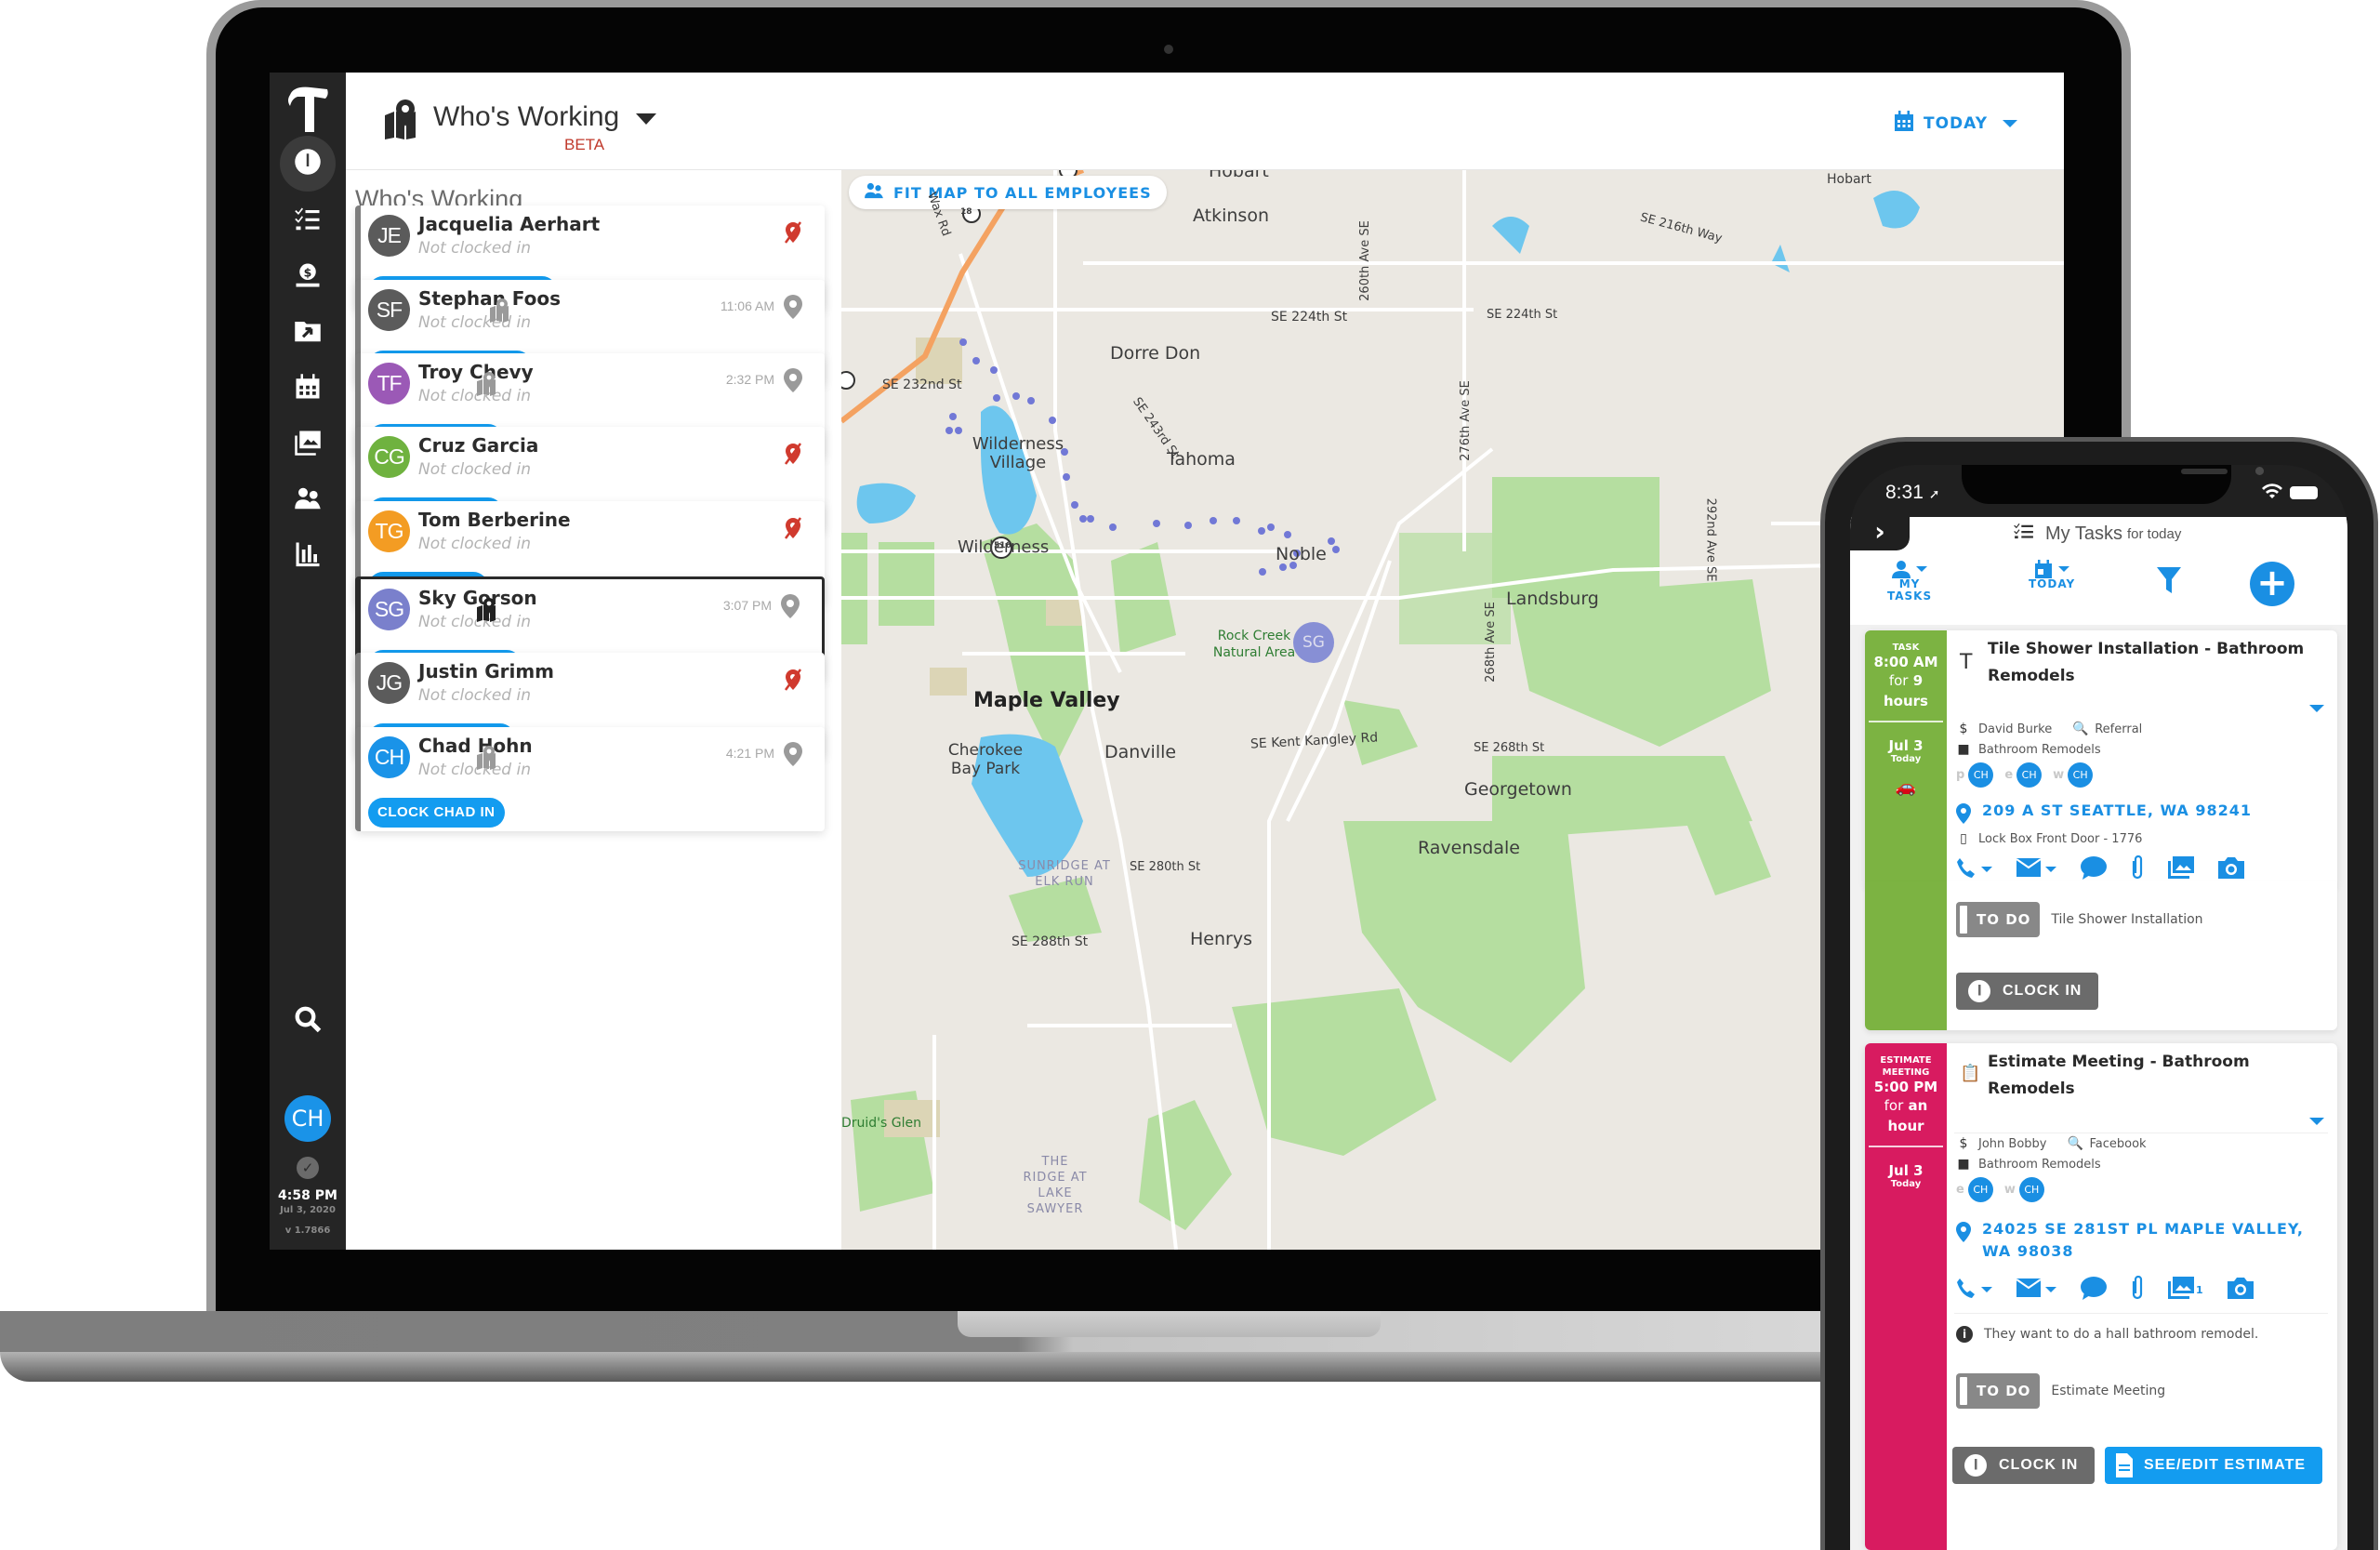 The height and width of the screenshot is (1550, 2380). I want to click on employee-avatar: SF, so click(389, 310).